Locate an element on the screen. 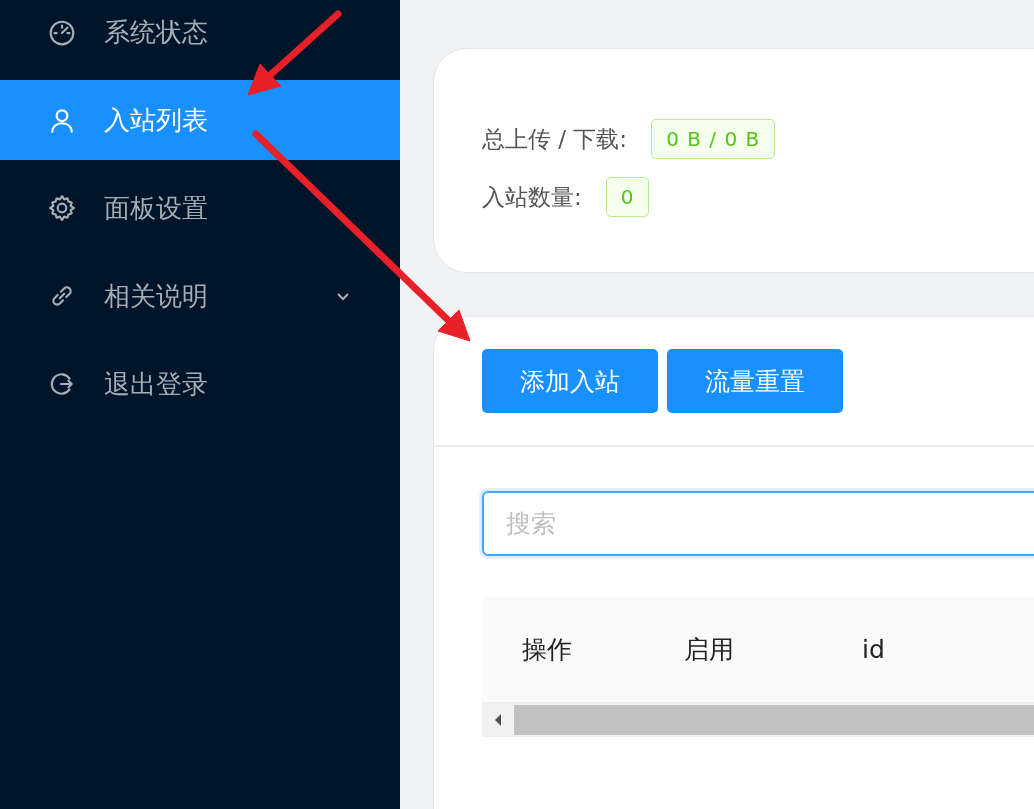 This screenshot has width=1034, height=809. column-header: id is located at coordinates (873, 649).